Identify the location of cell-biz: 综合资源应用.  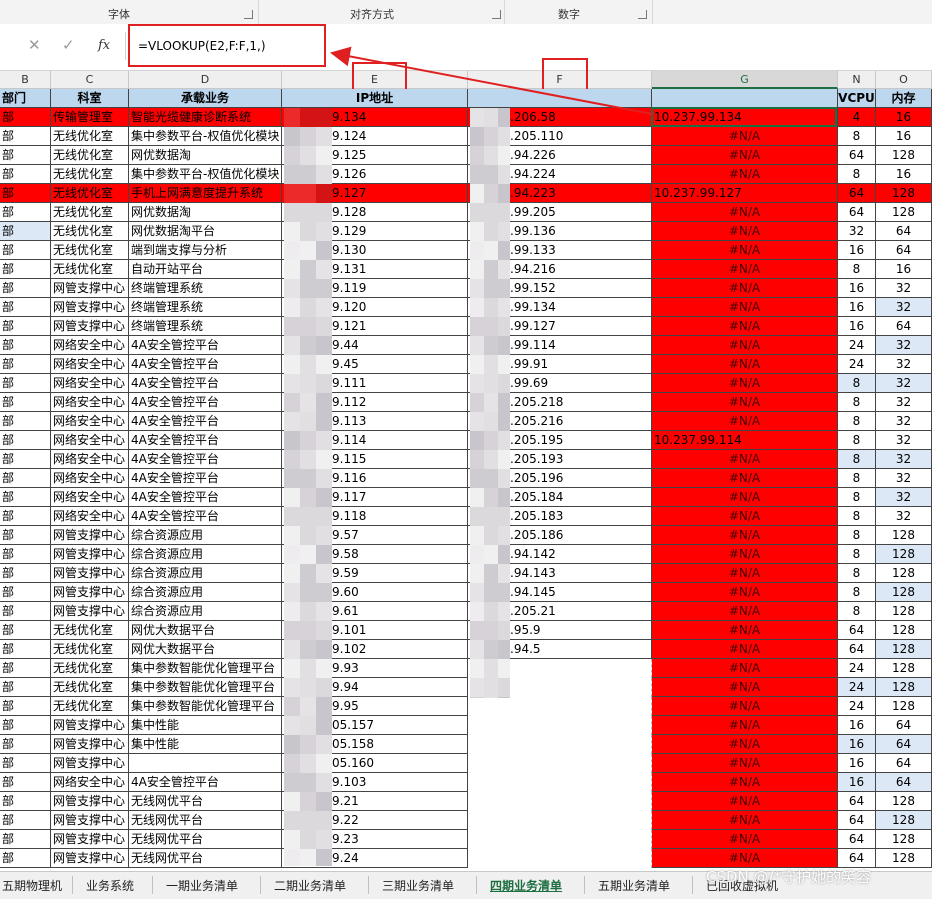
(205, 592).